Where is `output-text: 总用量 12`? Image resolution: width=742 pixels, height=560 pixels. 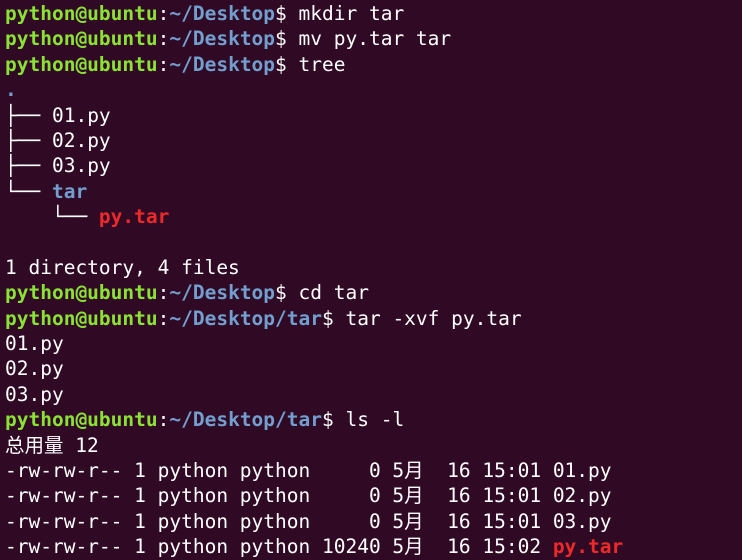 output-text: 总用量 12 is located at coordinates (52, 445).